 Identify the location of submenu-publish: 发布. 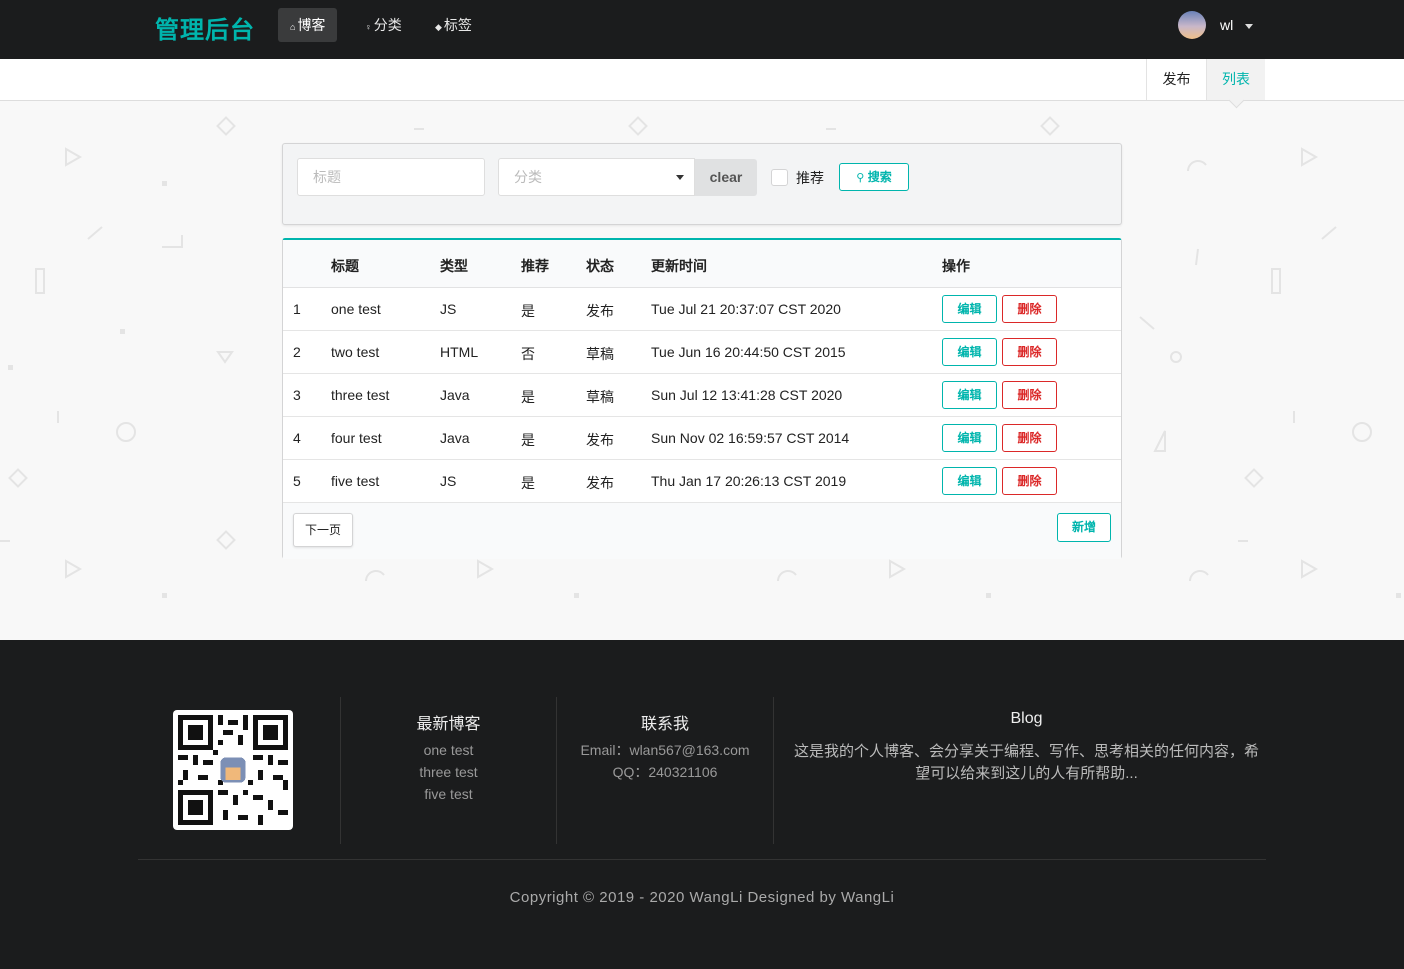
(1176, 79).